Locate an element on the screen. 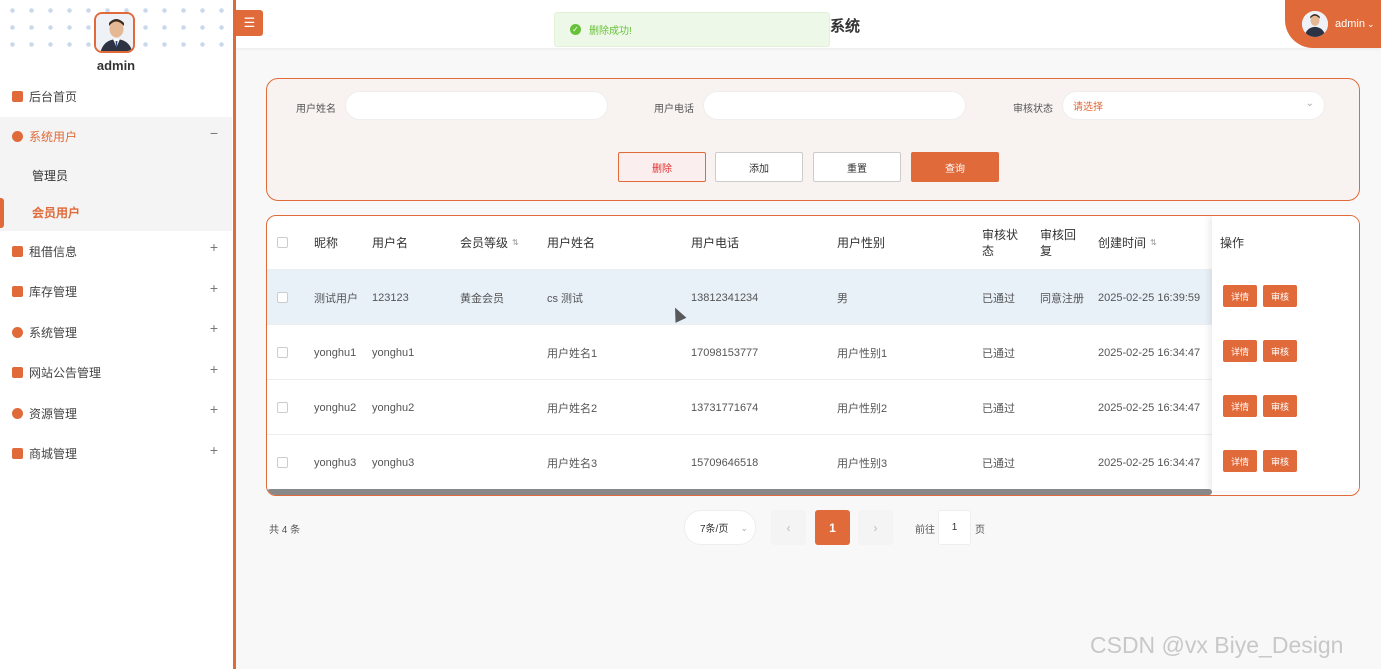  cell-name: 用户姓名3 is located at coordinates (572, 463).